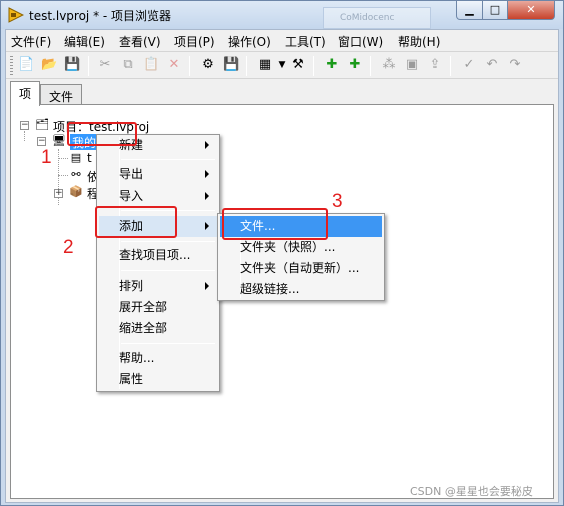 This screenshot has width=564, height=506. Describe the element at coordinates (377, 18) in the screenshot. I see `background-window-ghost: CoMidocenc` at that location.